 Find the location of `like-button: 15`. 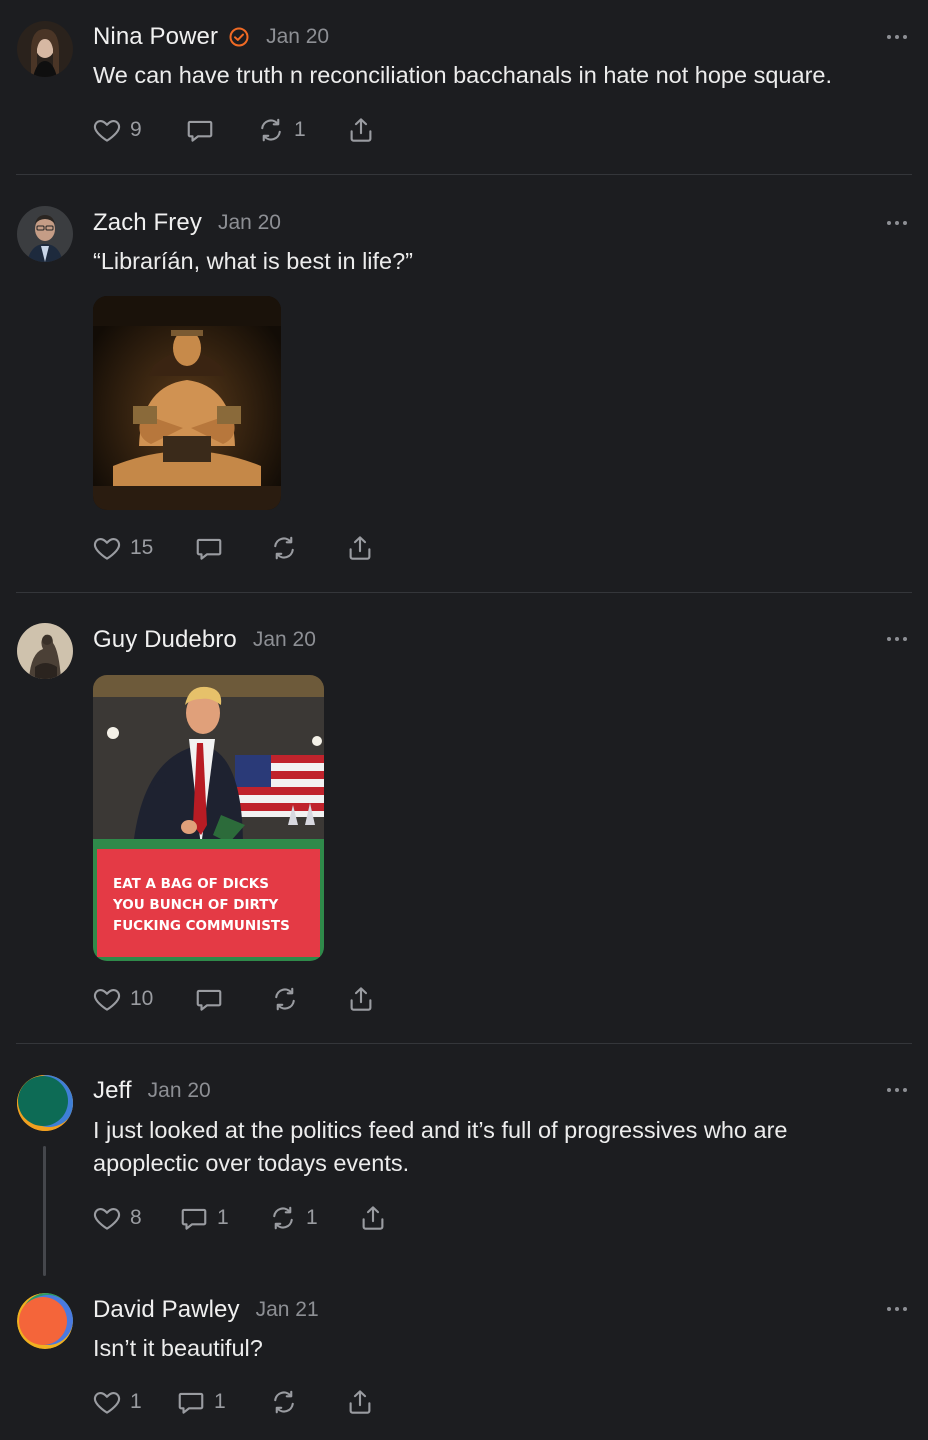

like-button: 15 is located at coordinates (122, 548).